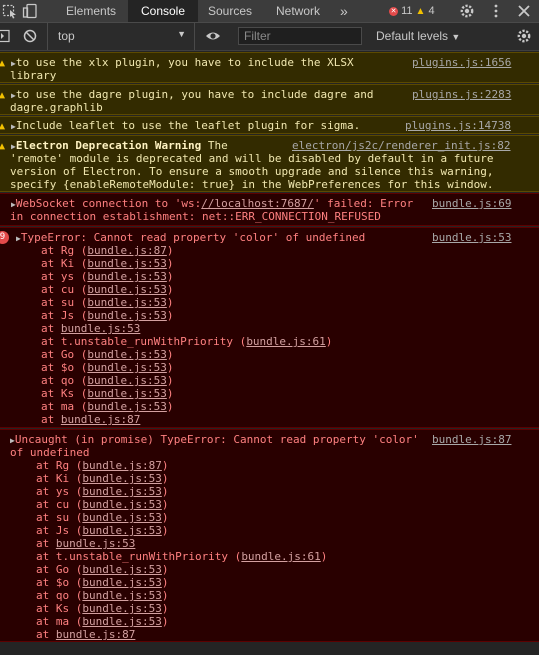 The image size is (539, 655). I want to click on live-expression-eye-icon, so click(213, 36).